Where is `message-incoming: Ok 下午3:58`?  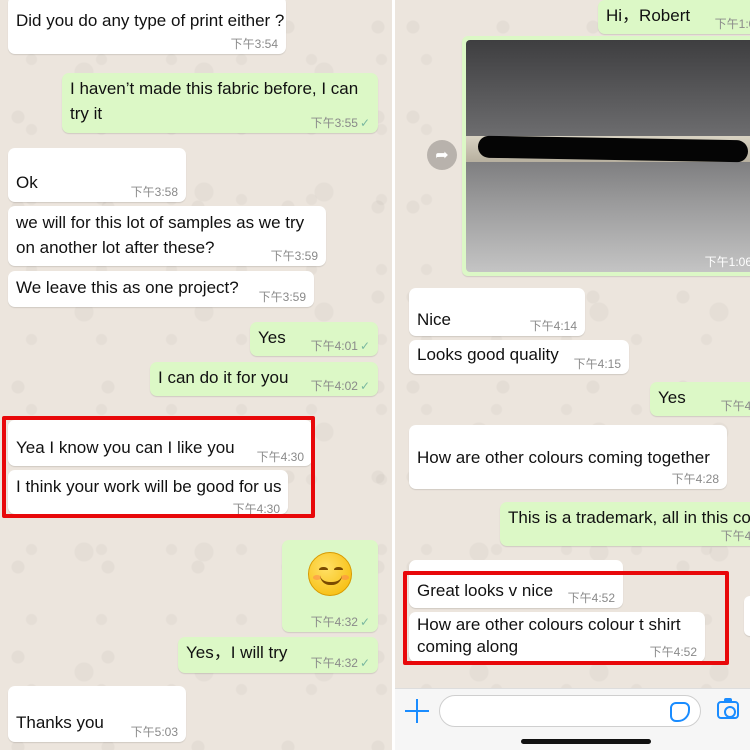
message-incoming: Ok 下午3:58 is located at coordinates (97, 175).